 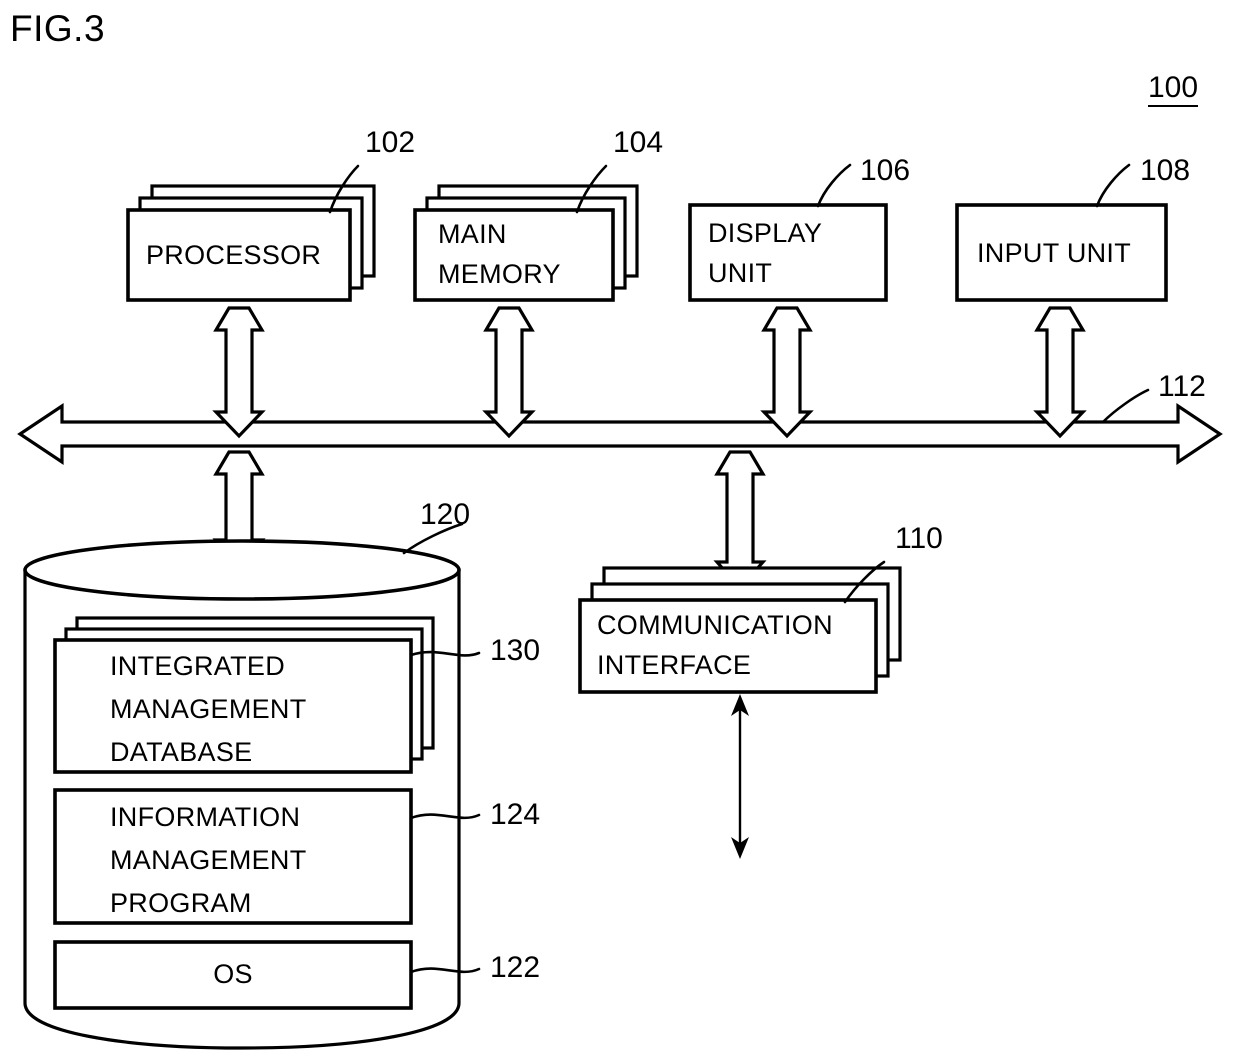 I want to click on ref-122: 122, so click(x=515, y=967).